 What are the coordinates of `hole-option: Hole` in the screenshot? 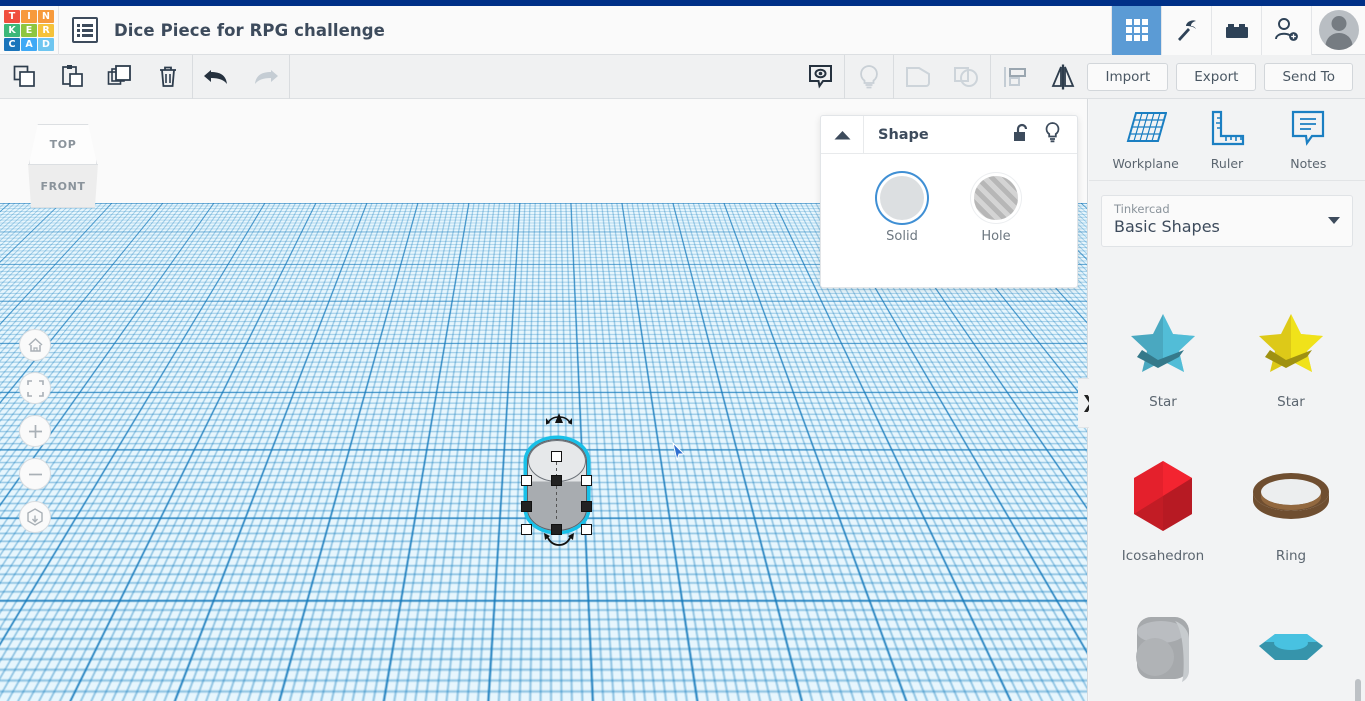 It's located at (996, 210).